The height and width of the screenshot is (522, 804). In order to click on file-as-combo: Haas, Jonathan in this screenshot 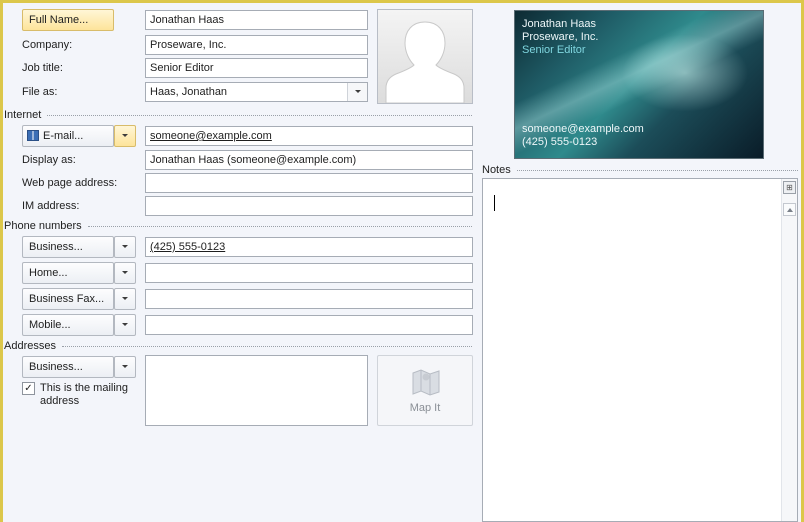, I will do `click(256, 92)`.